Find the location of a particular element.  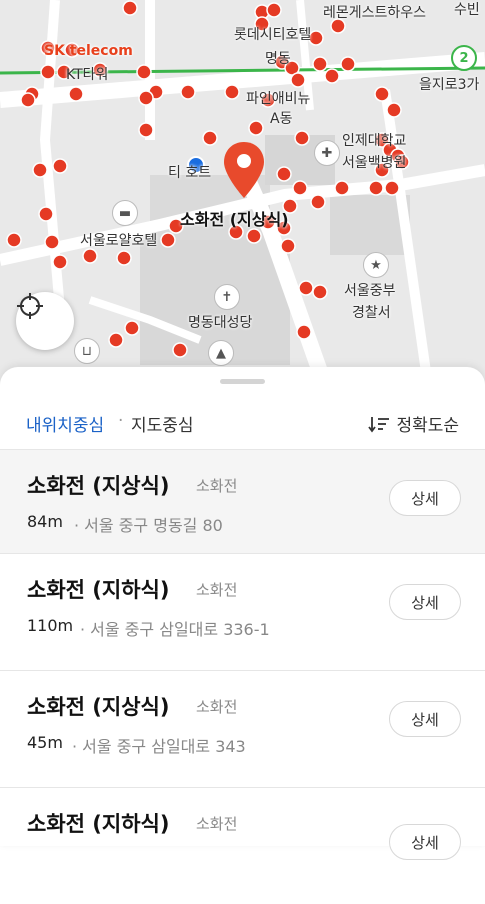

hospital-icon: ✚ is located at coordinates (327, 153).